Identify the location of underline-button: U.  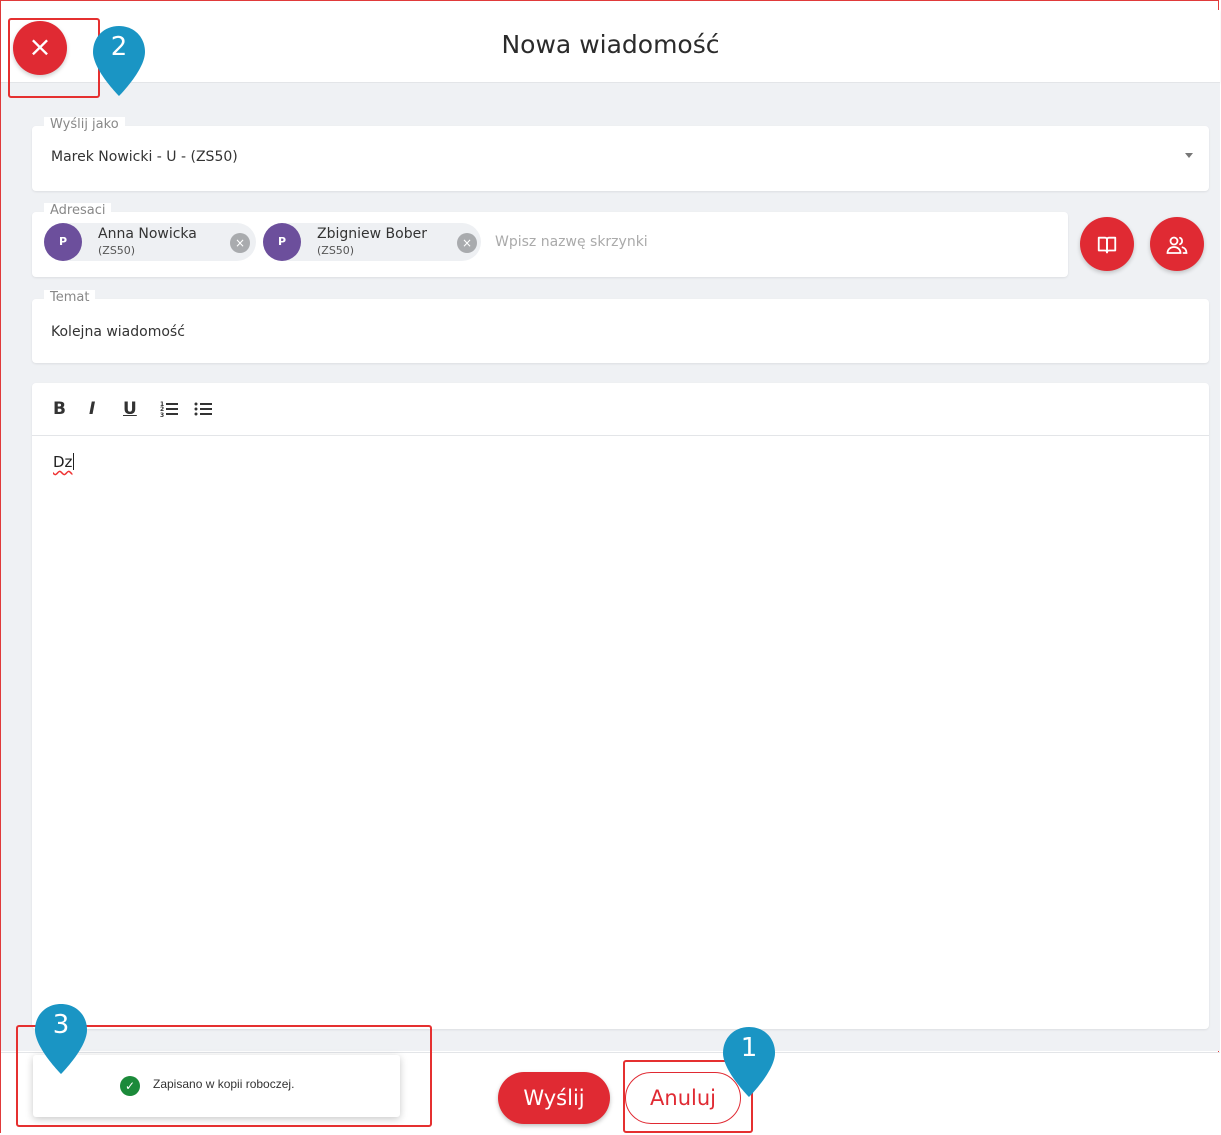
(130, 409).